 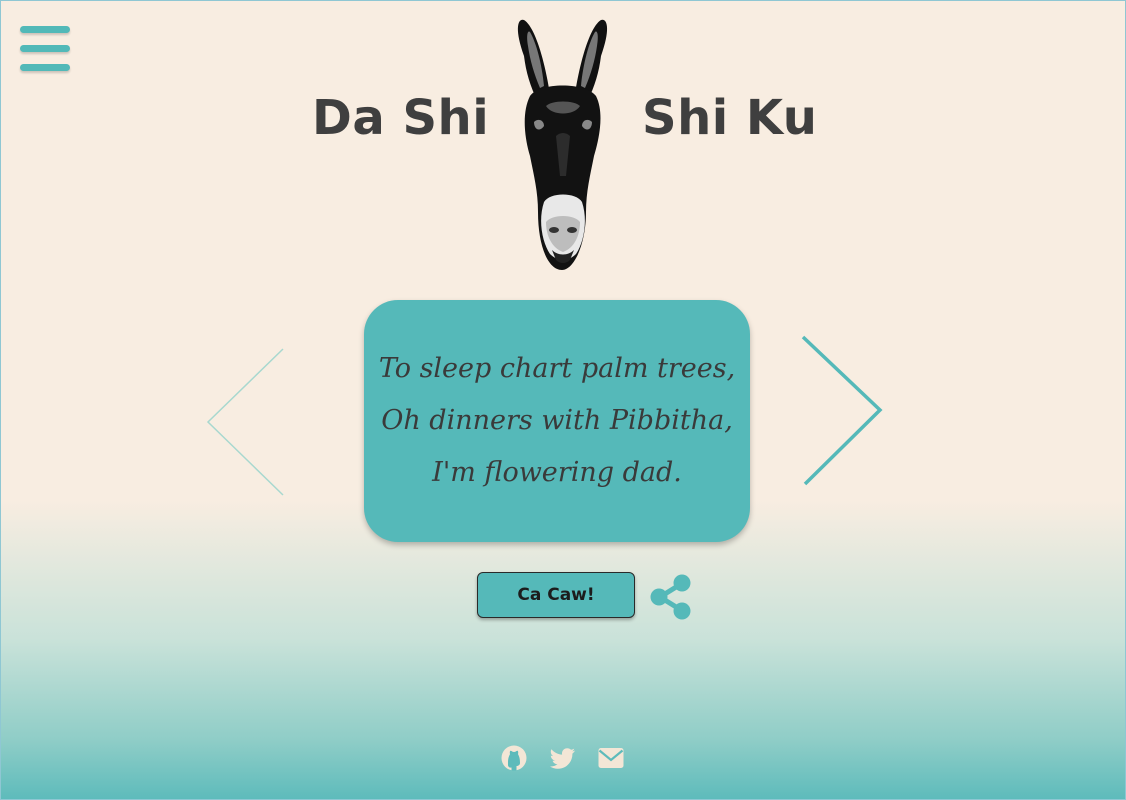 I want to click on poem-line: To sleep chart palm trees,, so click(x=557, y=368).